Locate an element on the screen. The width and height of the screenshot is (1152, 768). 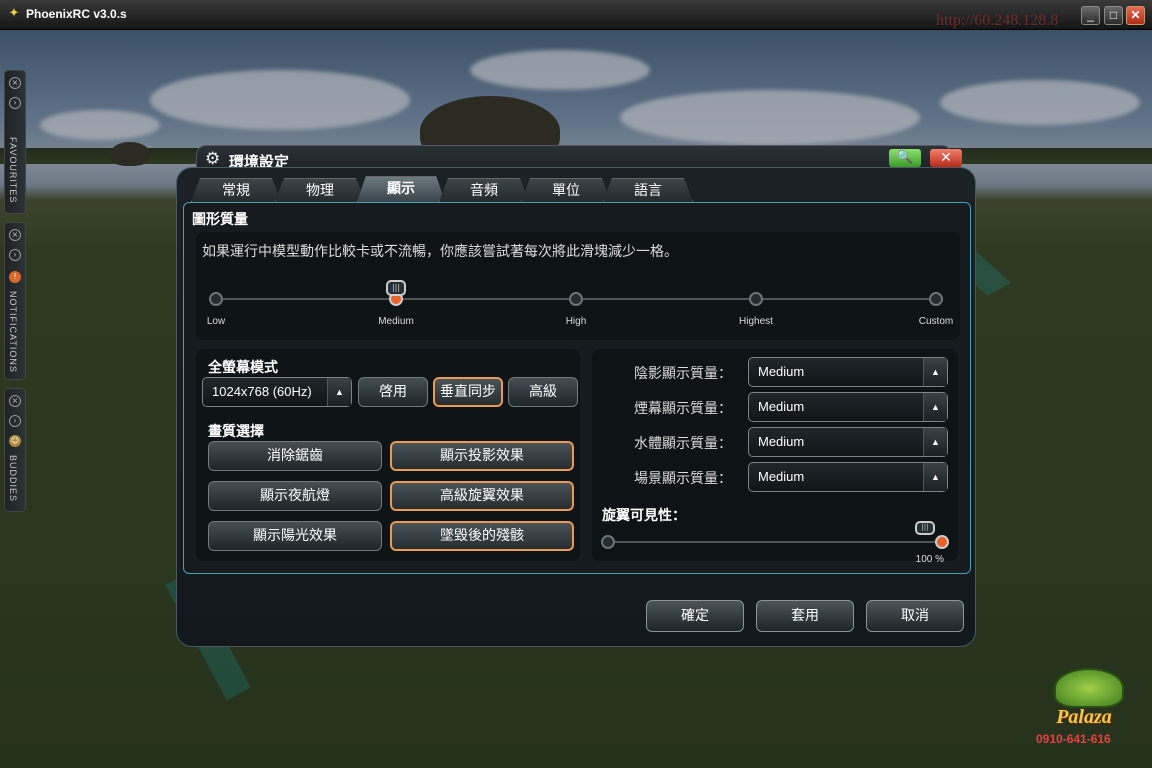
crash-debris-toggle: 墜毀後的殘骸 is located at coordinates (482, 536).